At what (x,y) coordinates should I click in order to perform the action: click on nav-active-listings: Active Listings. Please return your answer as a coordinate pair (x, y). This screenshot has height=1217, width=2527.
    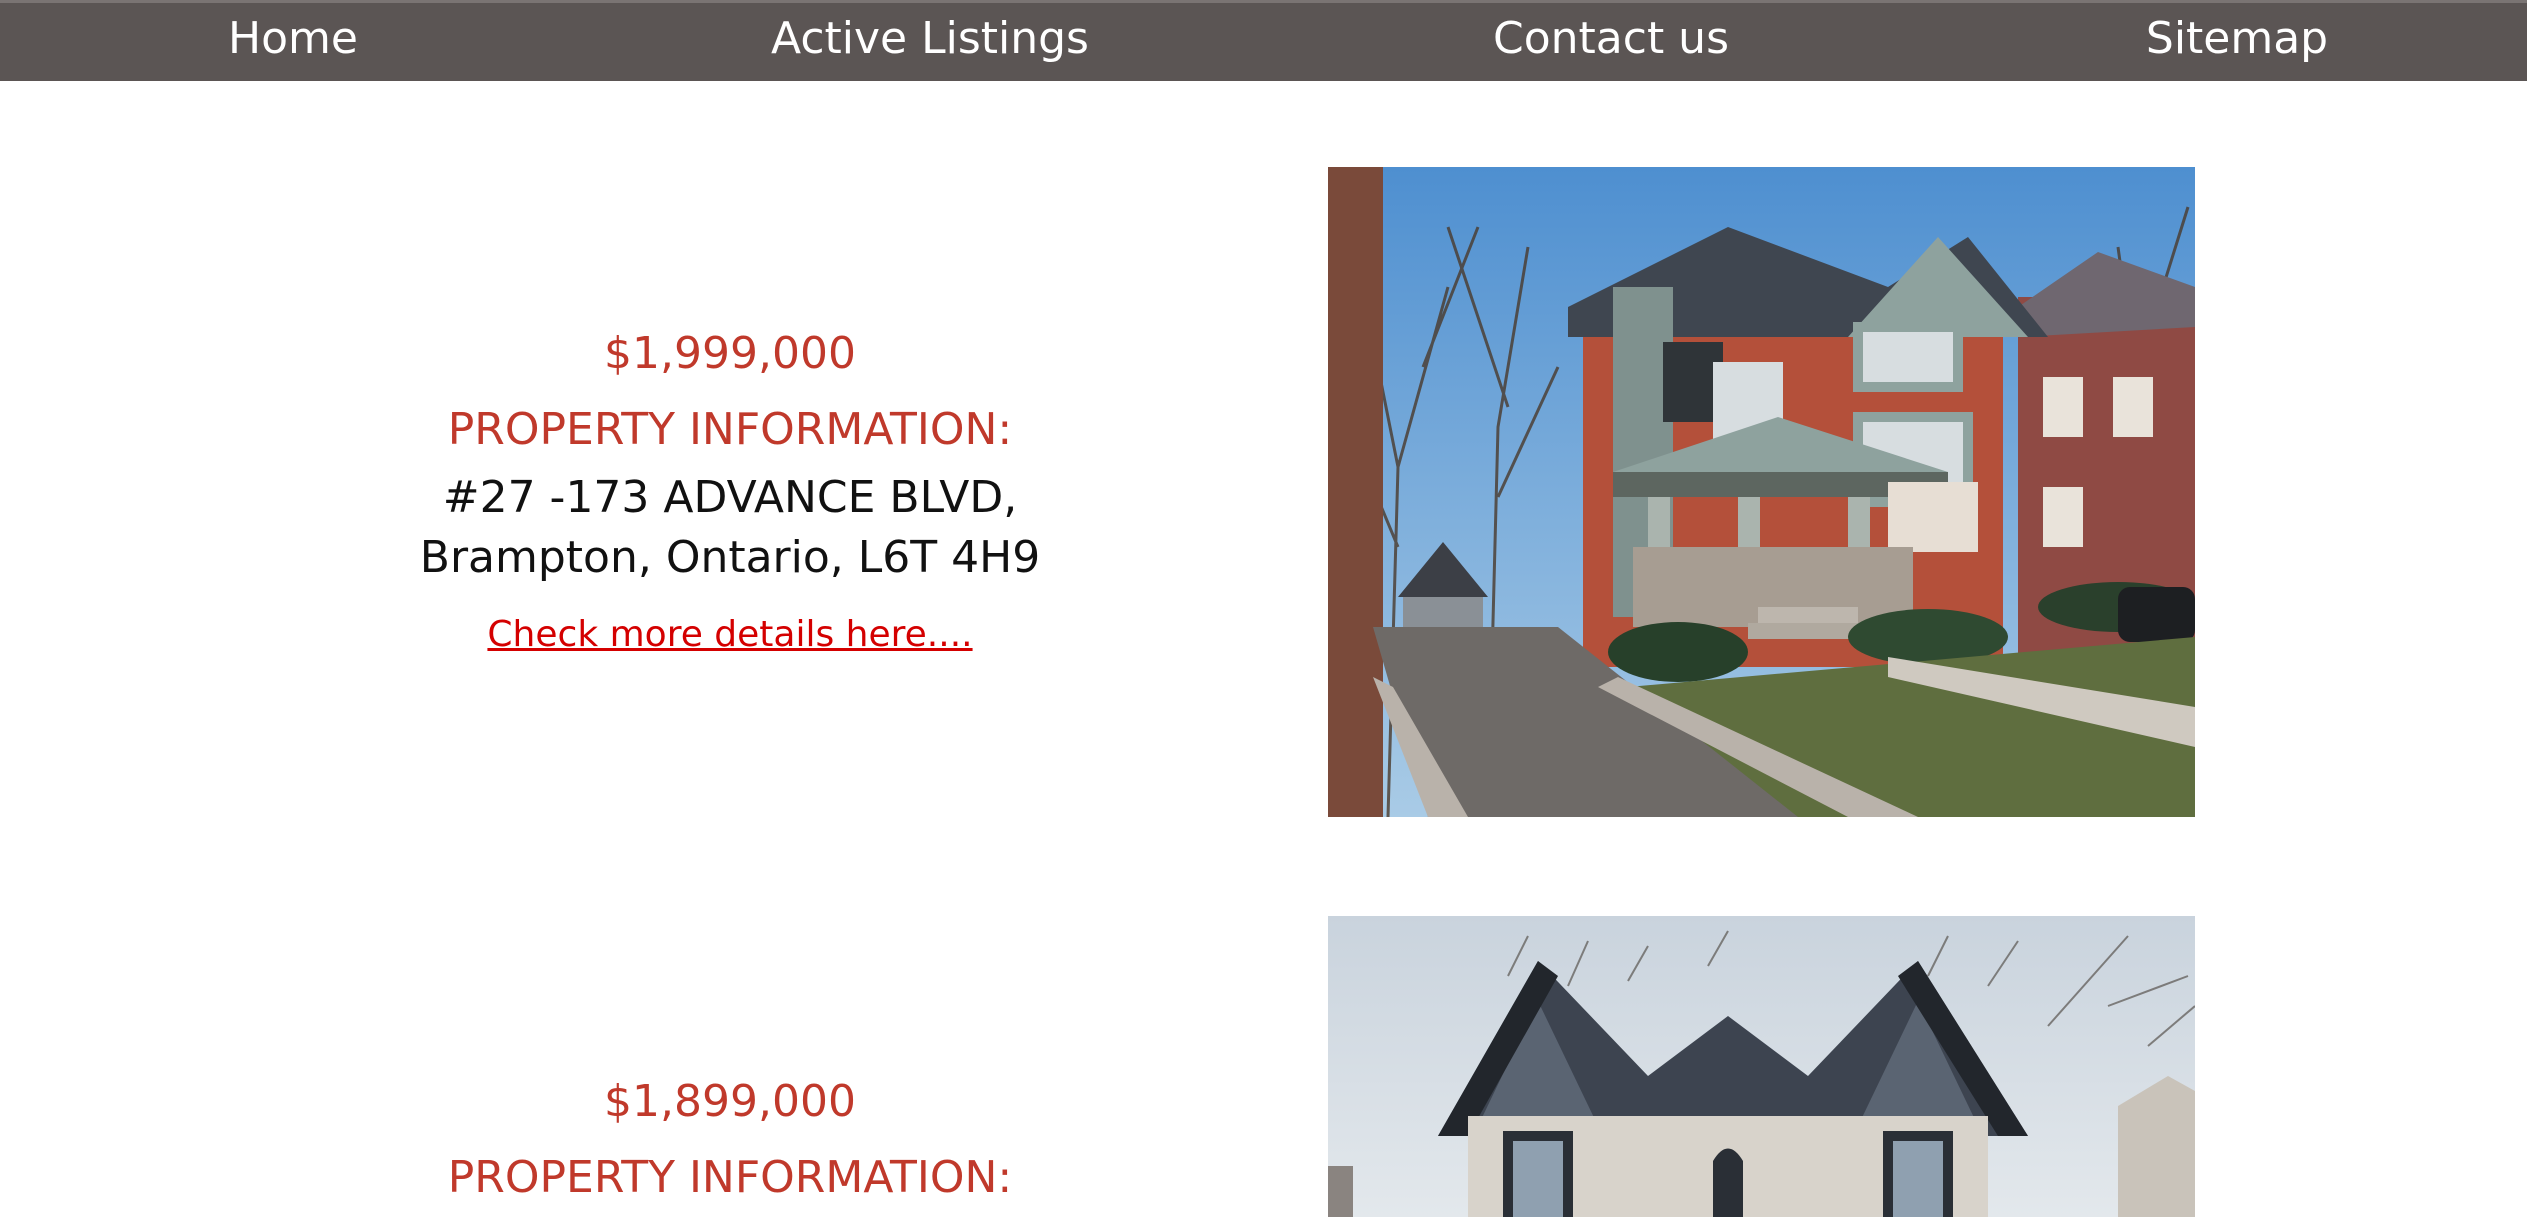
    Looking at the image, I should click on (930, 39).